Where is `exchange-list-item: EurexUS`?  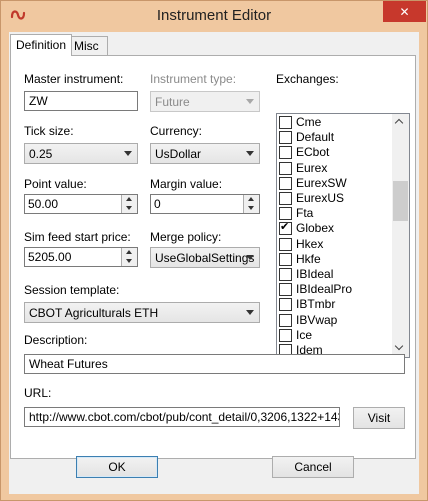 exchange-list-item: EurexUS is located at coordinates (334, 199).